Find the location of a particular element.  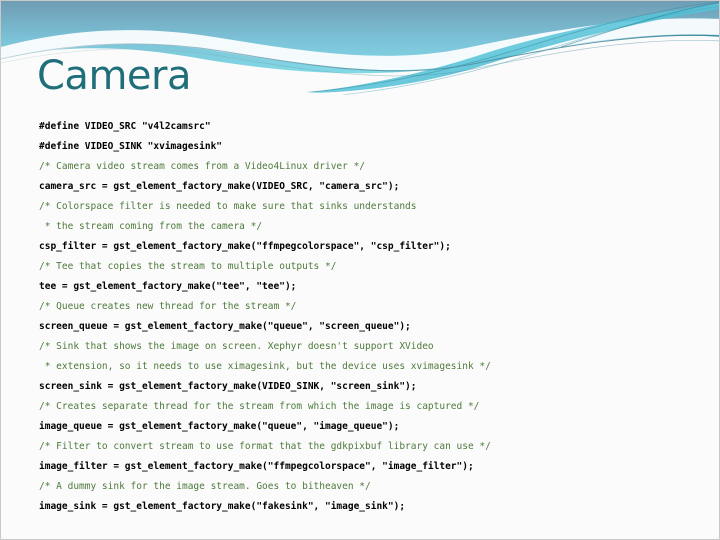

slide-title: Camera is located at coordinates (114, 76).